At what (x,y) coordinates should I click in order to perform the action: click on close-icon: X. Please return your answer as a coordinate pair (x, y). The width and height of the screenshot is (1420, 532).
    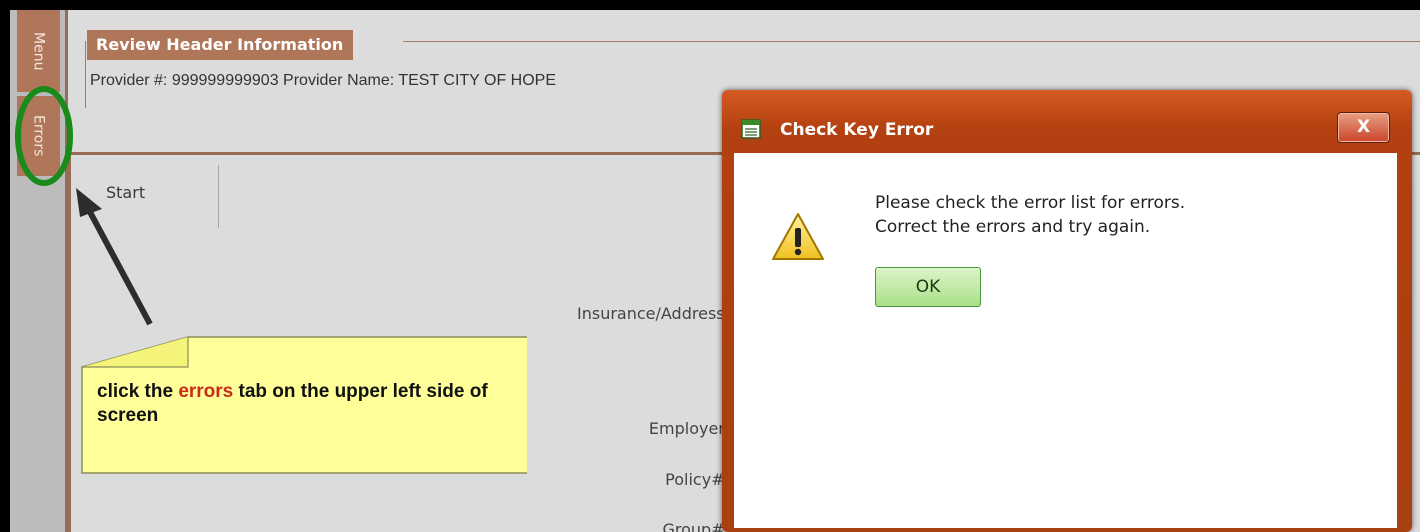
    Looking at the image, I should click on (1363, 127).